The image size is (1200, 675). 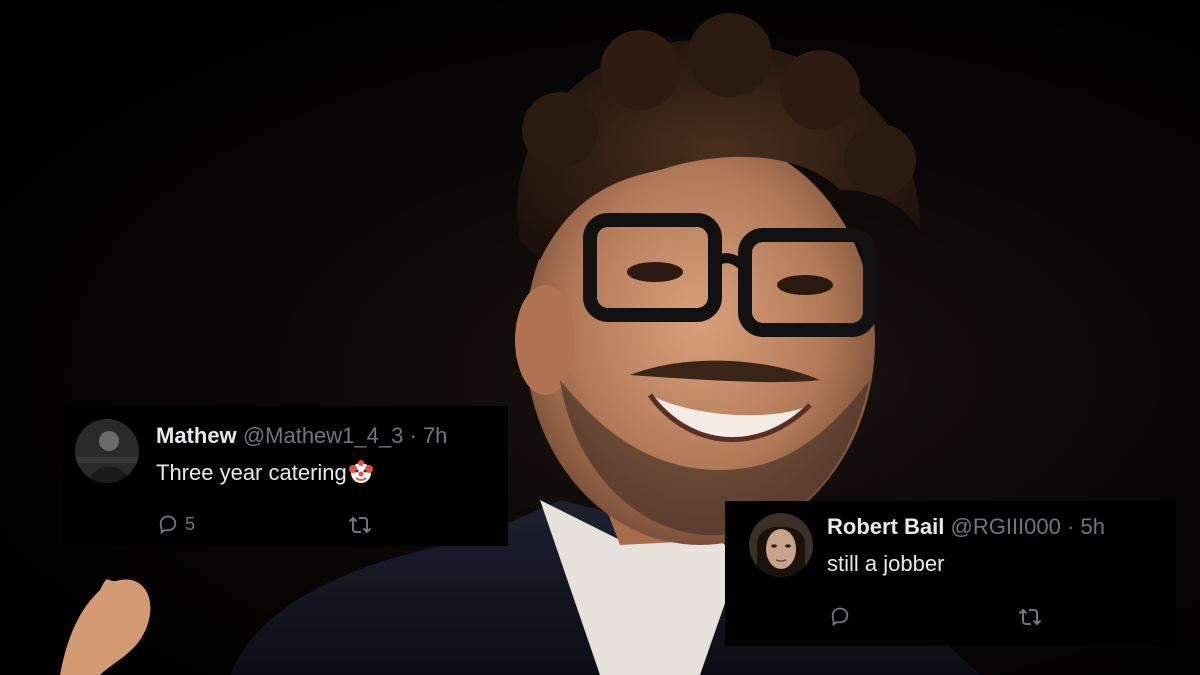 I want to click on reply-count: 5, so click(x=190, y=523).